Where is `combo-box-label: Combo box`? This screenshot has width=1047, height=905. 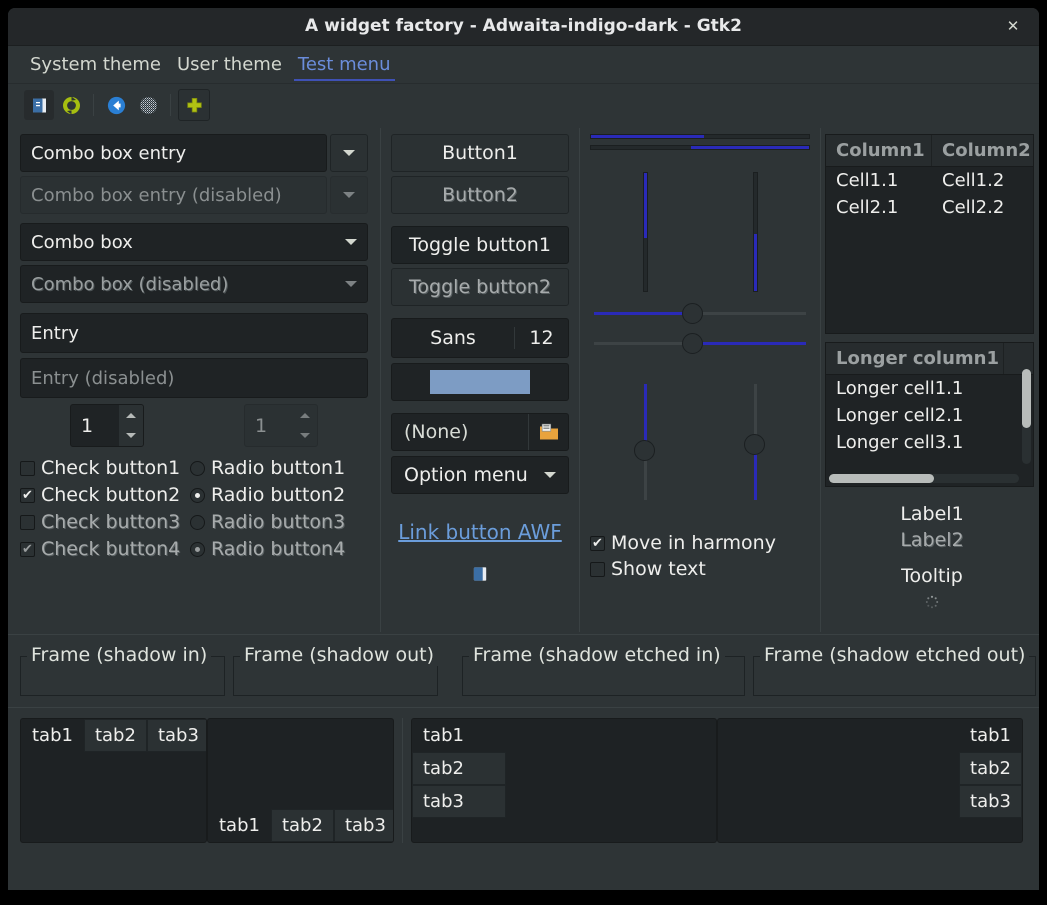
combo-box-label: Combo box is located at coordinates (82, 242).